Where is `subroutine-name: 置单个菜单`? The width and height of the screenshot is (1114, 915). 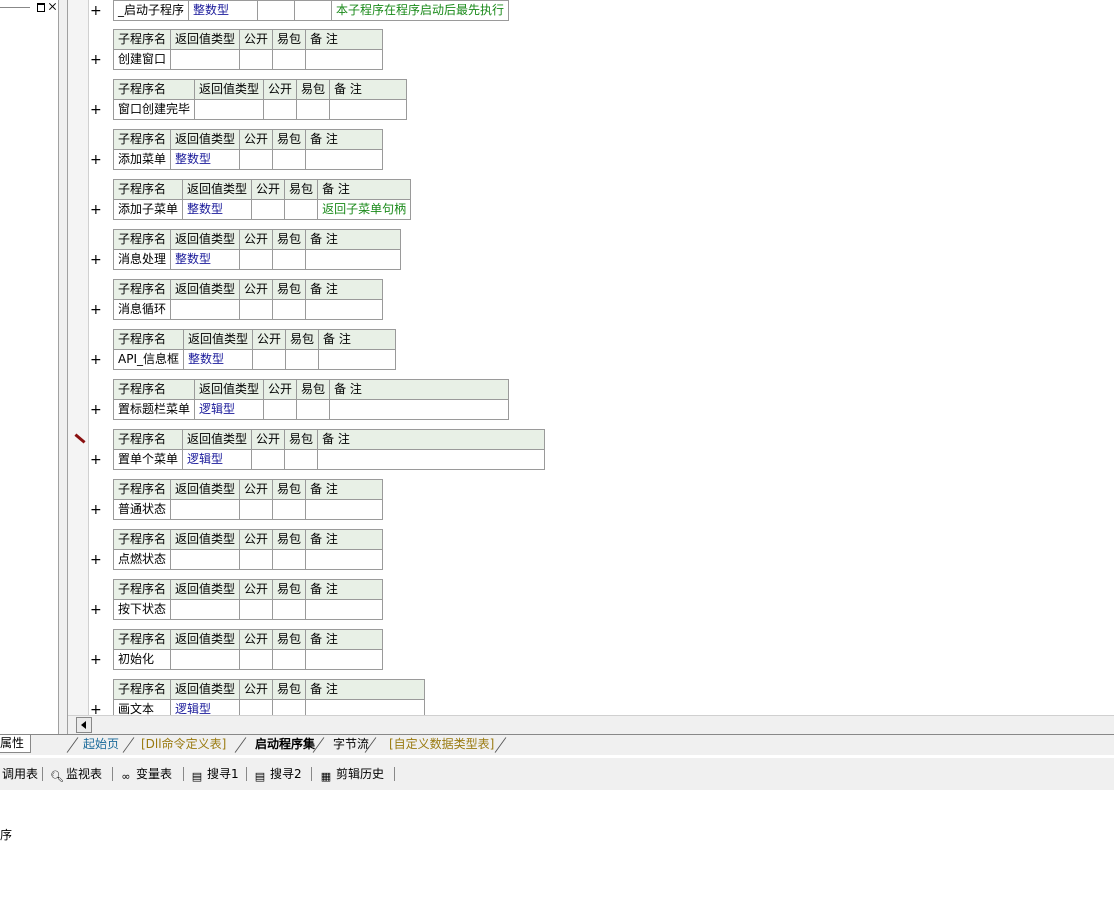 subroutine-name: 置单个菜单 is located at coordinates (148, 459).